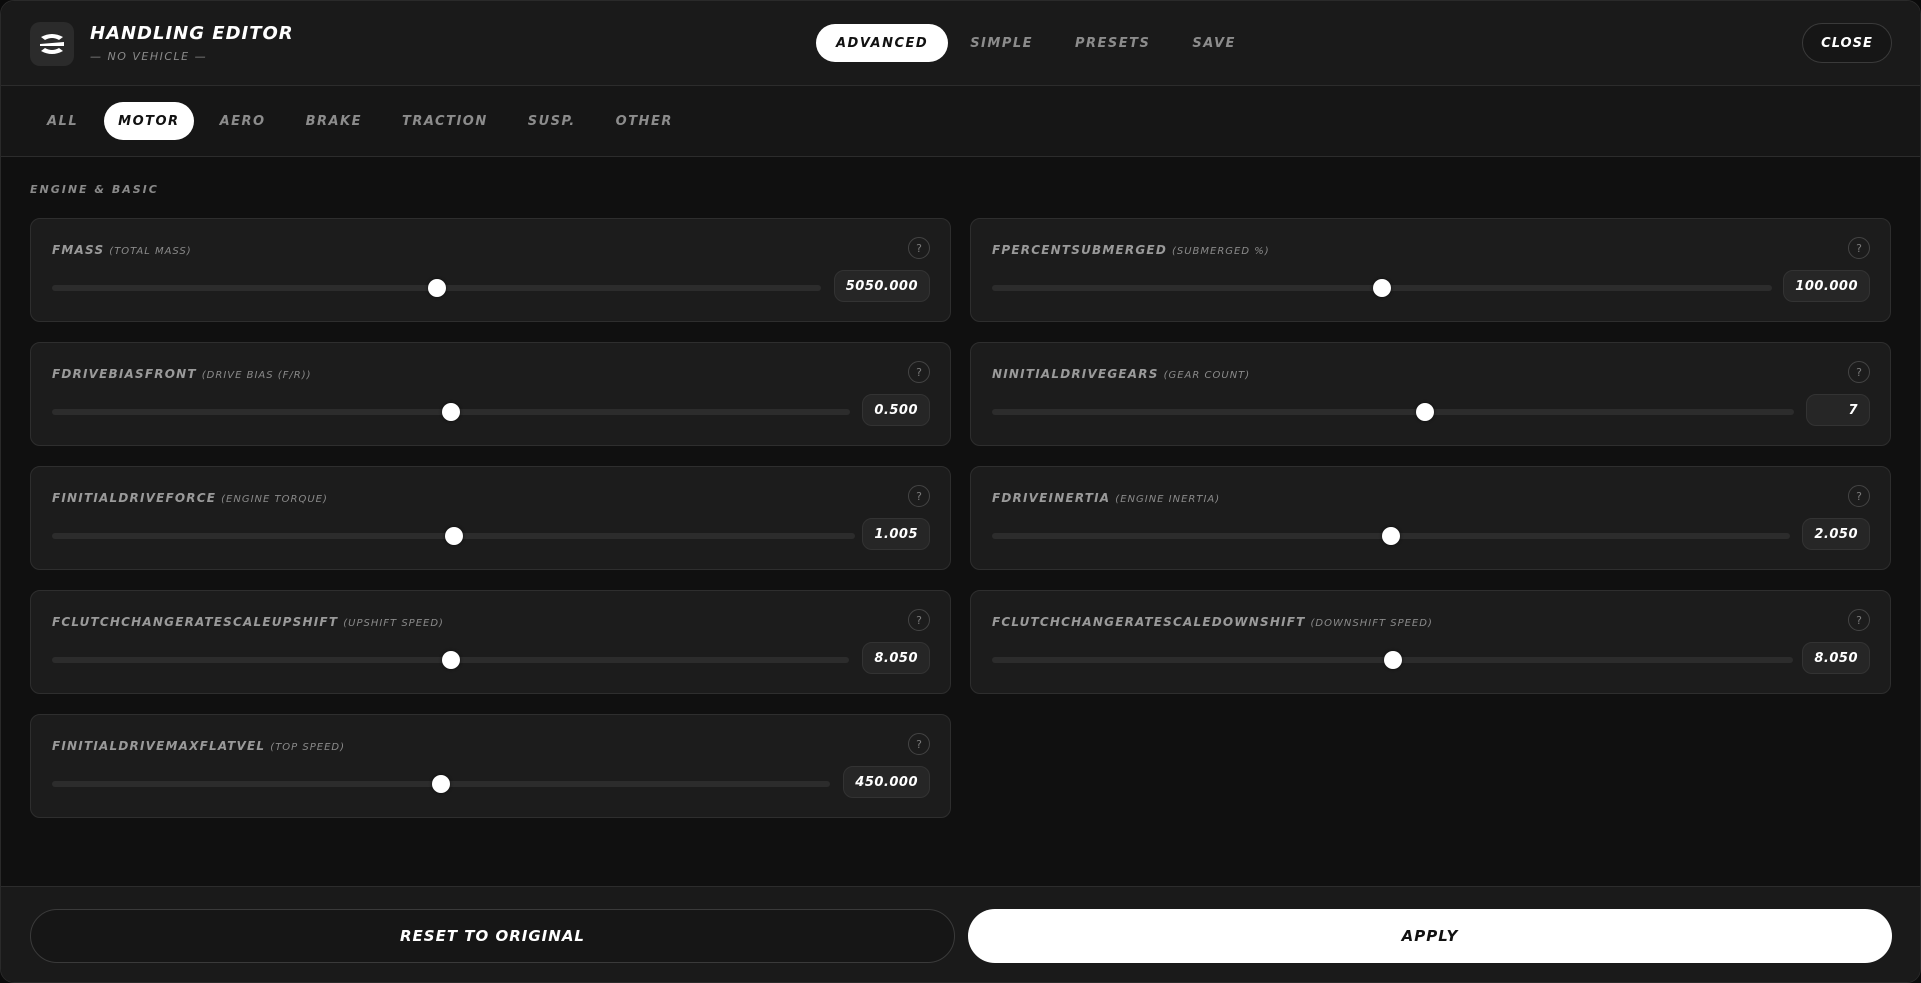 The image size is (1921, 983). I want to click on field-label: fDriveBiasFront (Drive Bias (F/R)), so click(182, 374).